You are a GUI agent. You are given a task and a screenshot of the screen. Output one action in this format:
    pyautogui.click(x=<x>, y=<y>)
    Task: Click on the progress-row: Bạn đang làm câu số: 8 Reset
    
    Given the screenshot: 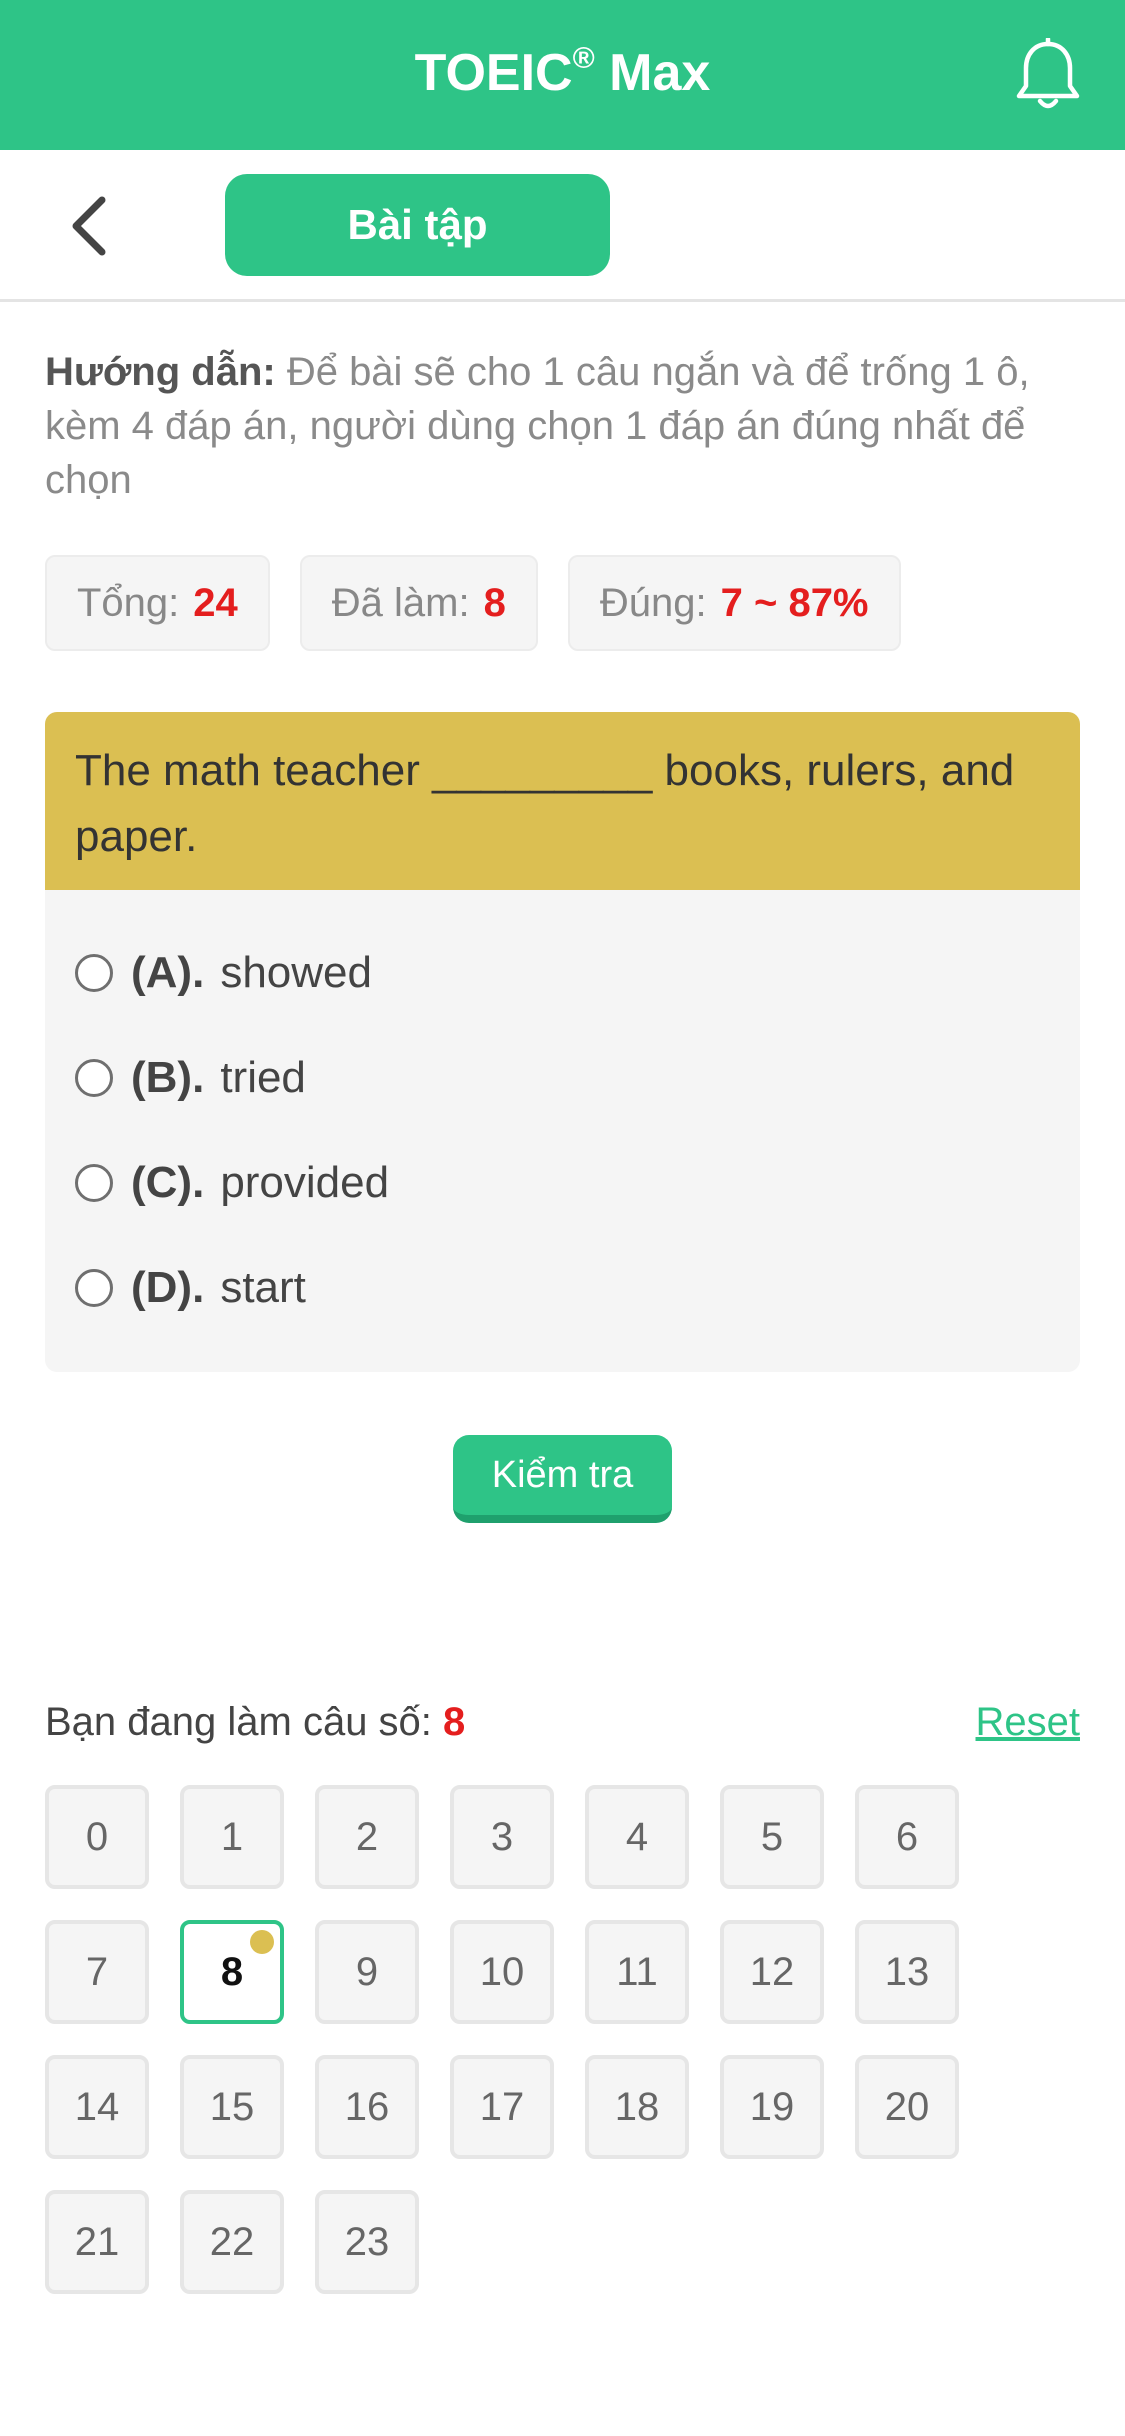 What is the action you would take?
    pyautogui.click(x=562, y=1730)
    